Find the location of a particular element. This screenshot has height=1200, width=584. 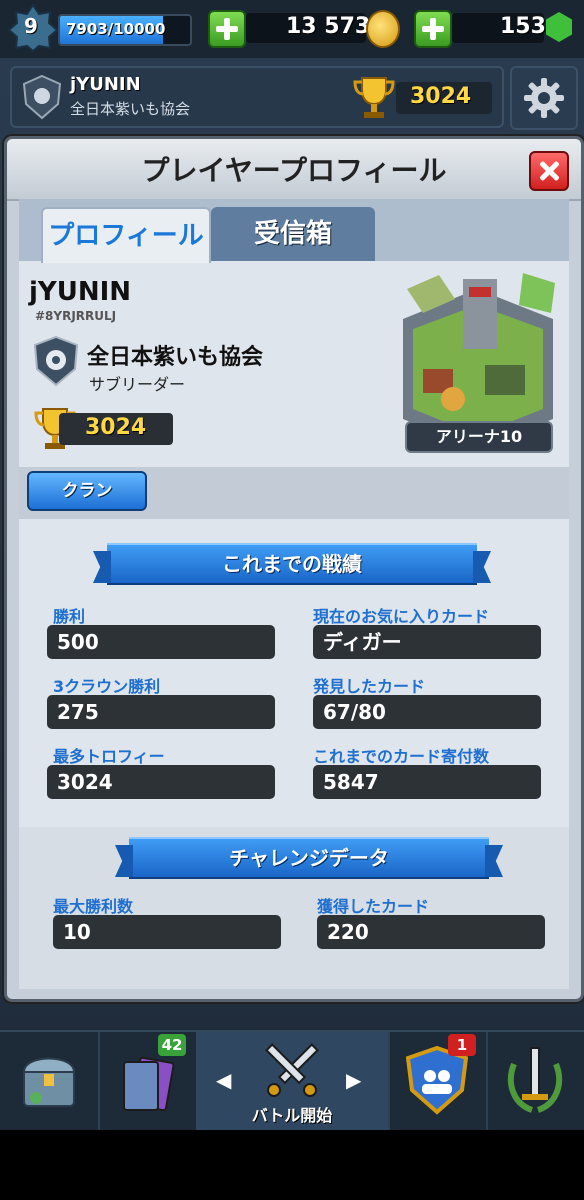

nav-battle: ◀ ▶ バトル開始 is located at coordinates (293, 1081).